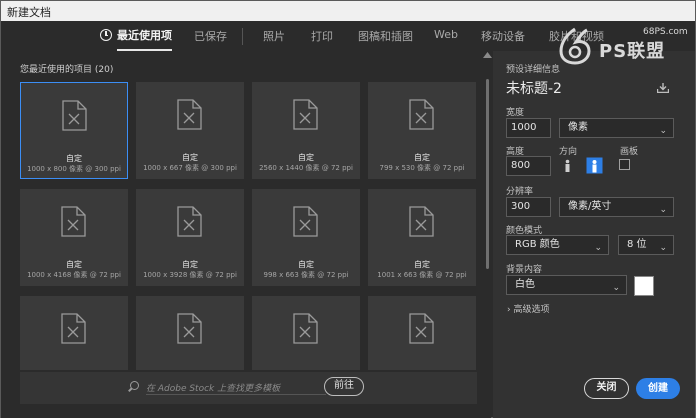 The height and width of the screenshot is (418, 696). What do you see at coordinates (606, 388) in the screenshot?
I see `close-button: 关闭` at bounding box center [606, 388].